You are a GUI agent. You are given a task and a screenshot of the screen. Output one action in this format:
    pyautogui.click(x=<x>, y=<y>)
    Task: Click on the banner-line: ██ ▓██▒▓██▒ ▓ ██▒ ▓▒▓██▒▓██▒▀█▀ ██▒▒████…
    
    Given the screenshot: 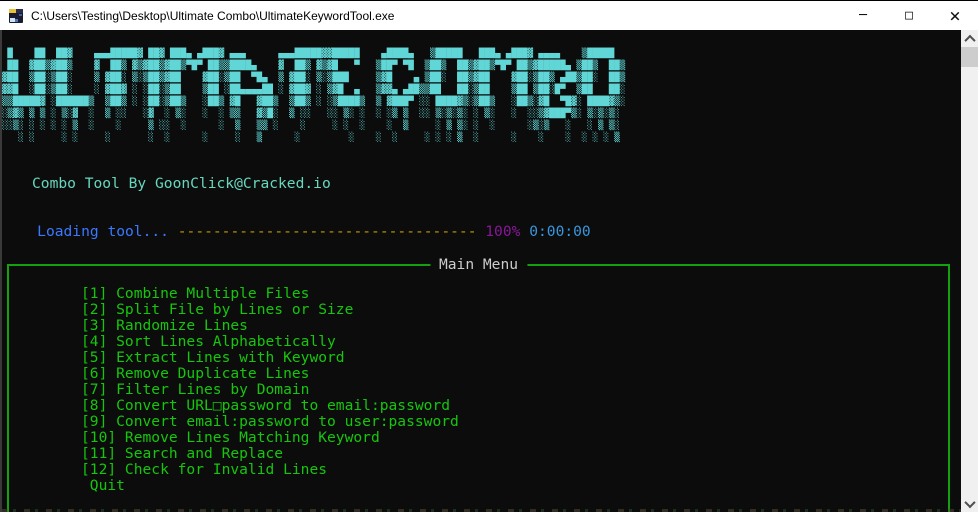 What is the action you would take?
    pyautogui.click(x=314, y=66)
    